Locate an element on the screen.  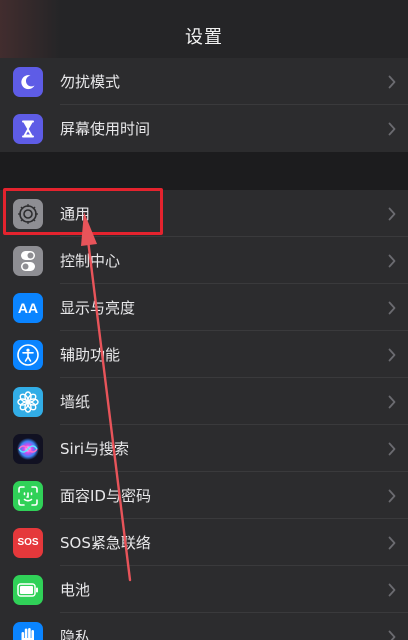
section-separator is located at coordinates (204, 171).